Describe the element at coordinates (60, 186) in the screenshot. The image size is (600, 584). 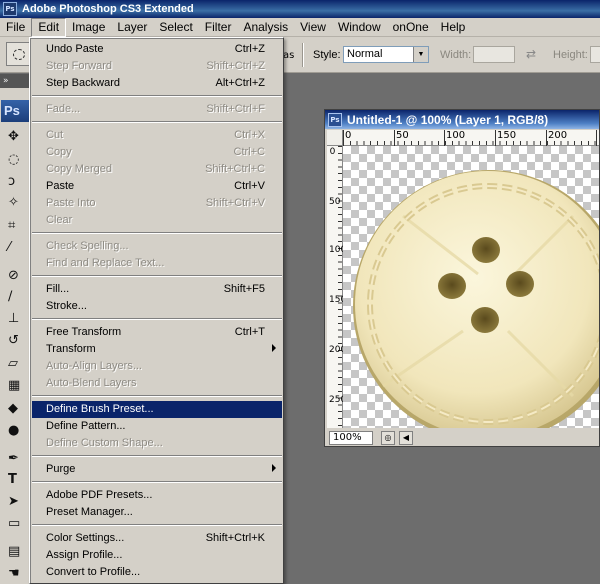
I see `menu-item-label: Paste` at that location.